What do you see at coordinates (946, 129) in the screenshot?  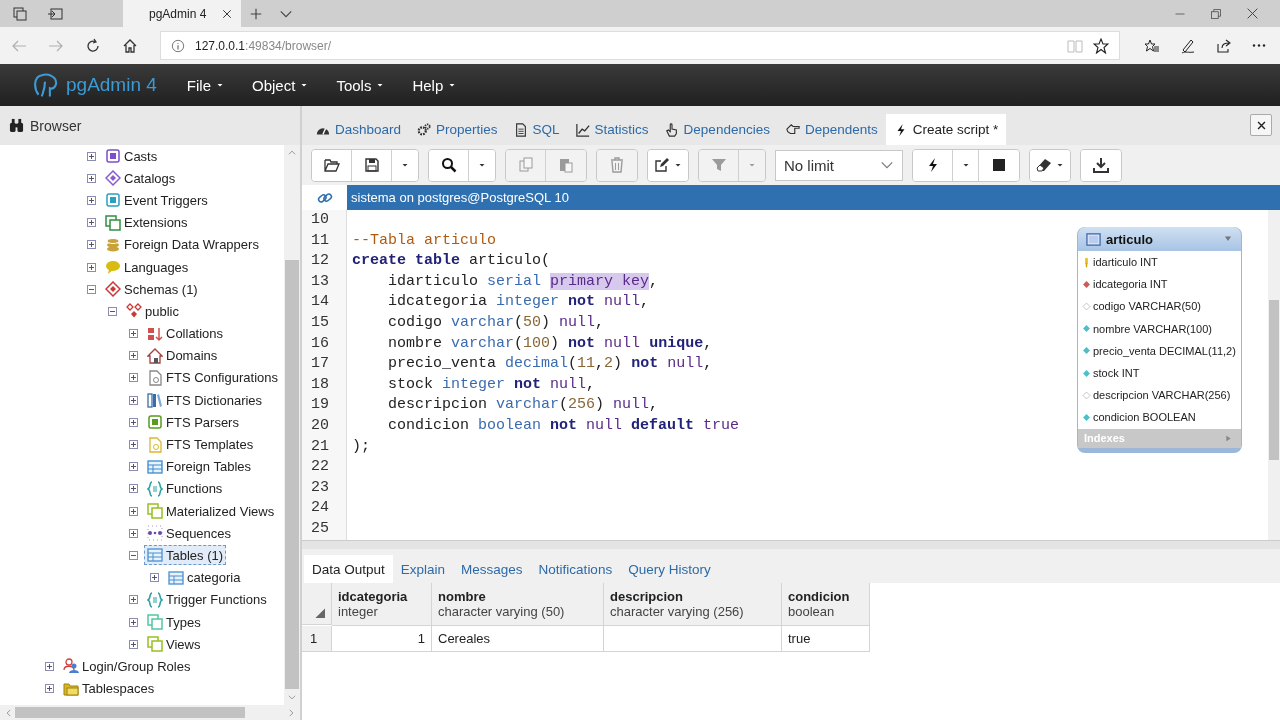 I see `tab: Create script *` at bounding box center [946, 129].